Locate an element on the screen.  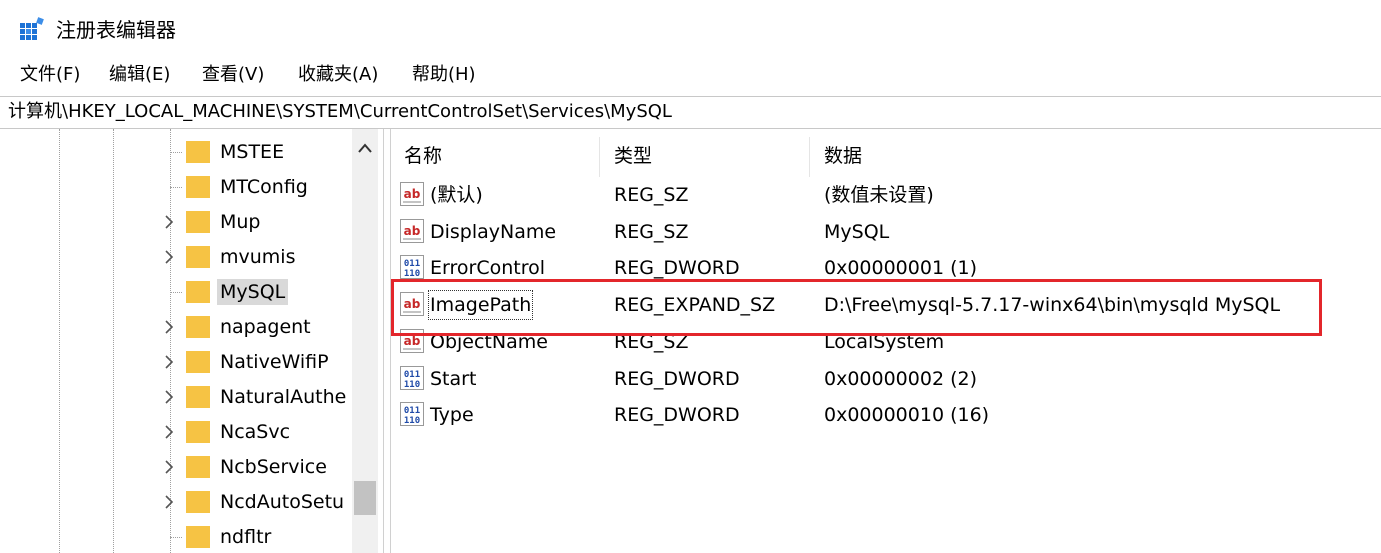
tree-scrollbar is located at coordinates (365, 341).